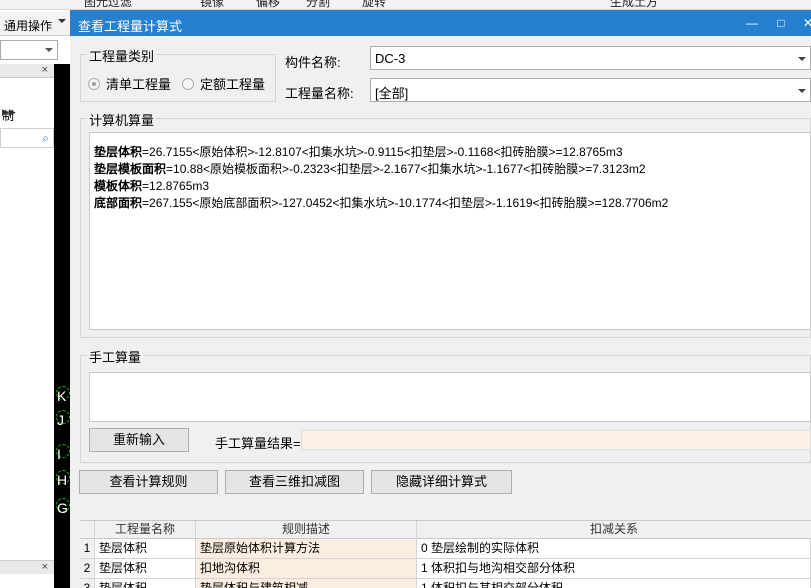  Describe the element at coordinates (139, 84) in the screenshot. I see `radio-bill-quantity-label: 清单工程量` at that location.